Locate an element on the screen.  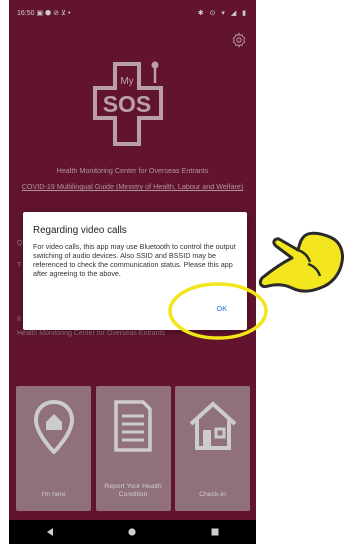
home-circle-icon is located at coordinates (132, 532).